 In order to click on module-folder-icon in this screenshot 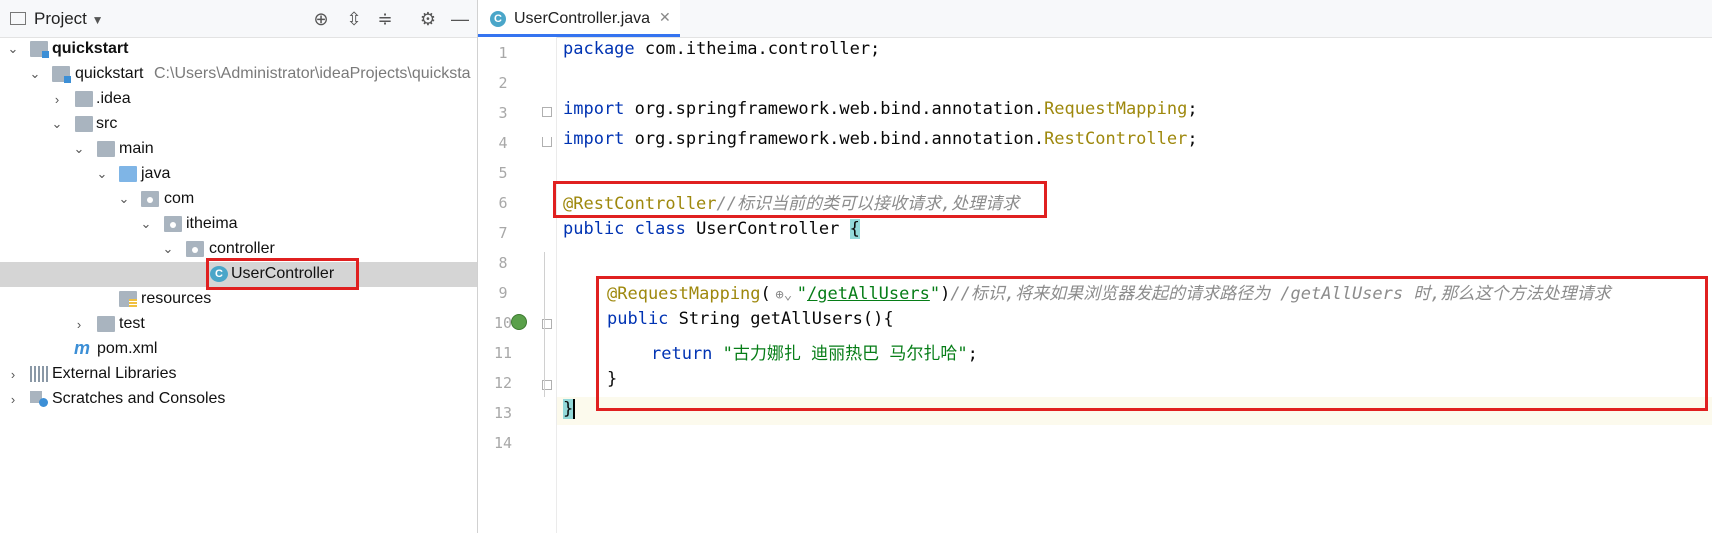, I will do `click(61, 74)`.